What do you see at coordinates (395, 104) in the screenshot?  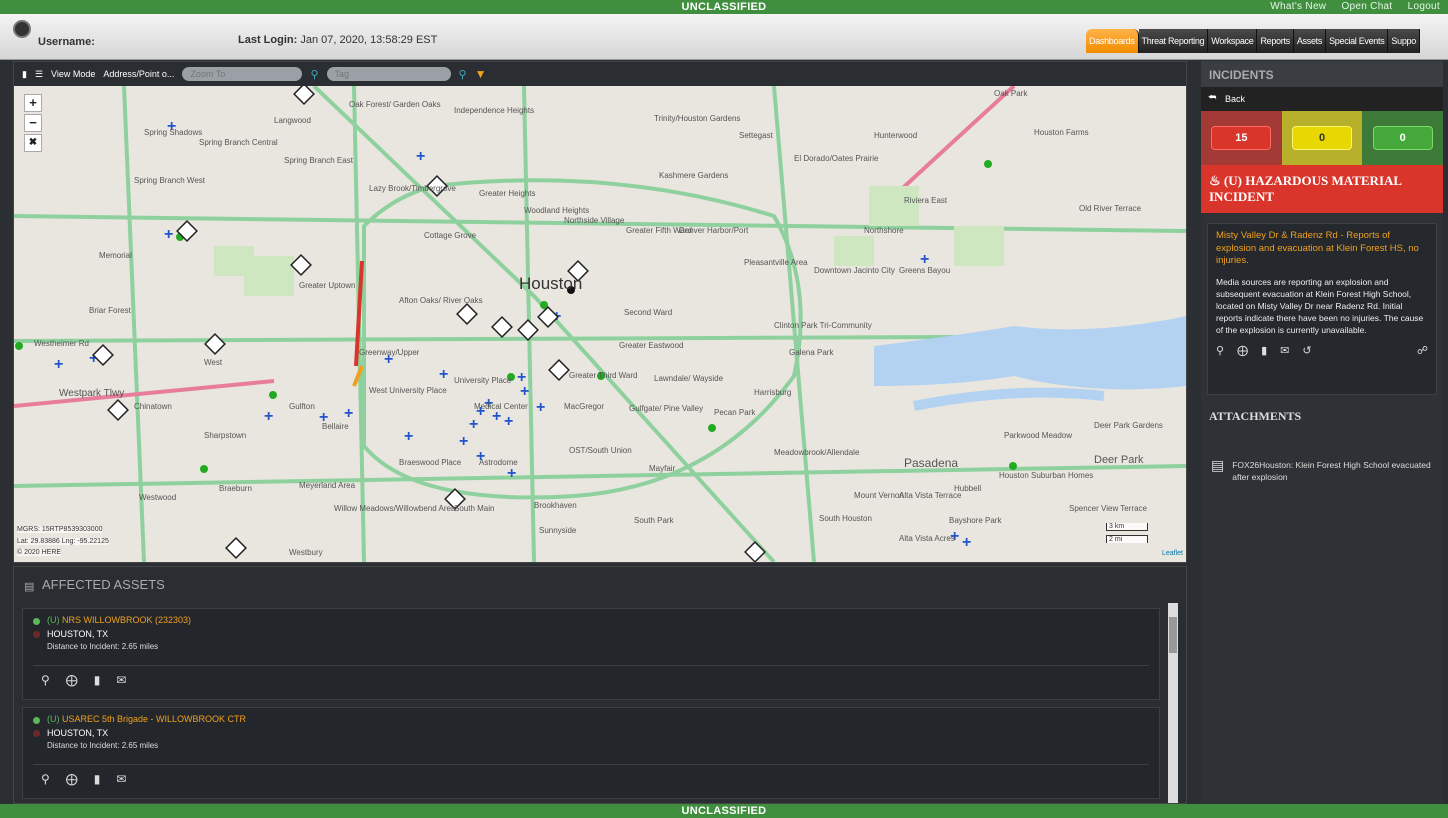 I see `map-label: Oak Forest/ Garden Oaks` at bounding box center [395, 104].